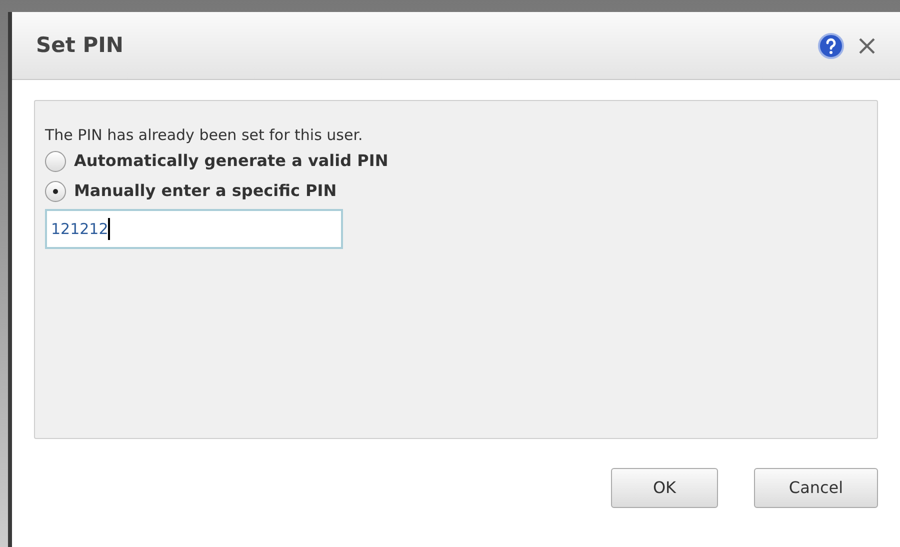 The image size is (900, 547). I want to click on pin-input-field: 121212, so click(194, 229).